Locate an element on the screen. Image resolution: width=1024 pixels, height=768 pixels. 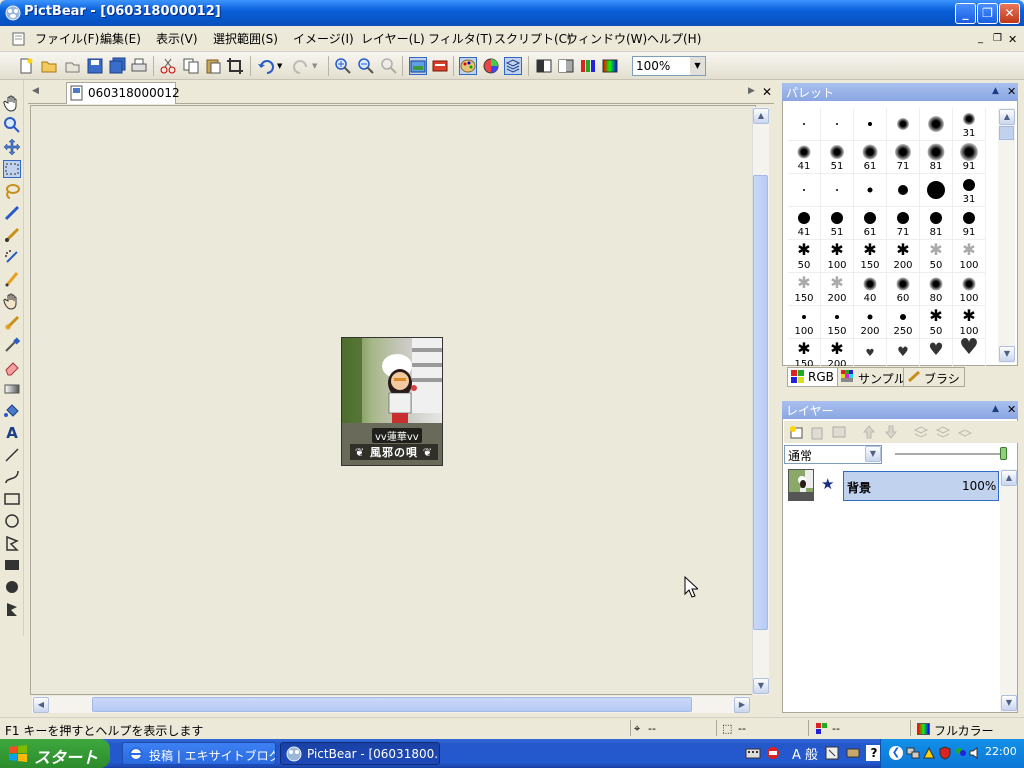
merge-visible-icon is located at coordinates (943, 432).